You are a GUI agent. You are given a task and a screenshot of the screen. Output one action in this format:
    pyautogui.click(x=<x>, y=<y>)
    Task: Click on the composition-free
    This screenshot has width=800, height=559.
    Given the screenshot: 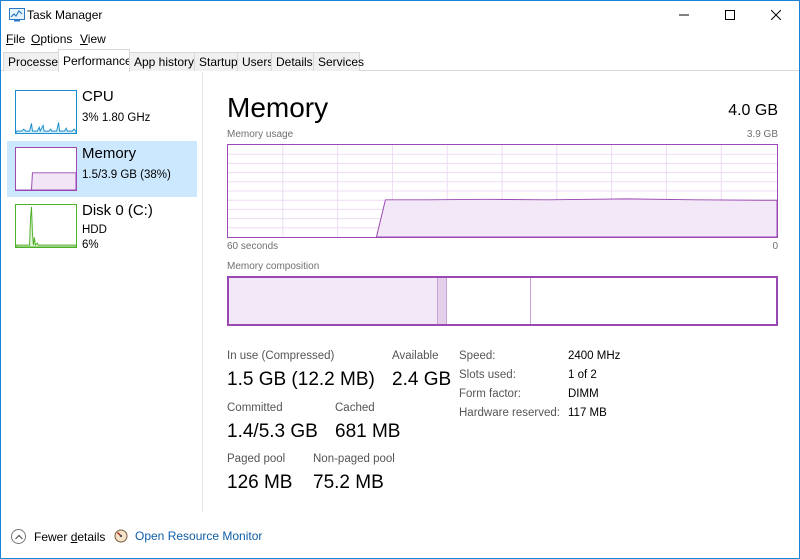 What is the action you would take?
    pyautogui.click(x=653, y=301)
    